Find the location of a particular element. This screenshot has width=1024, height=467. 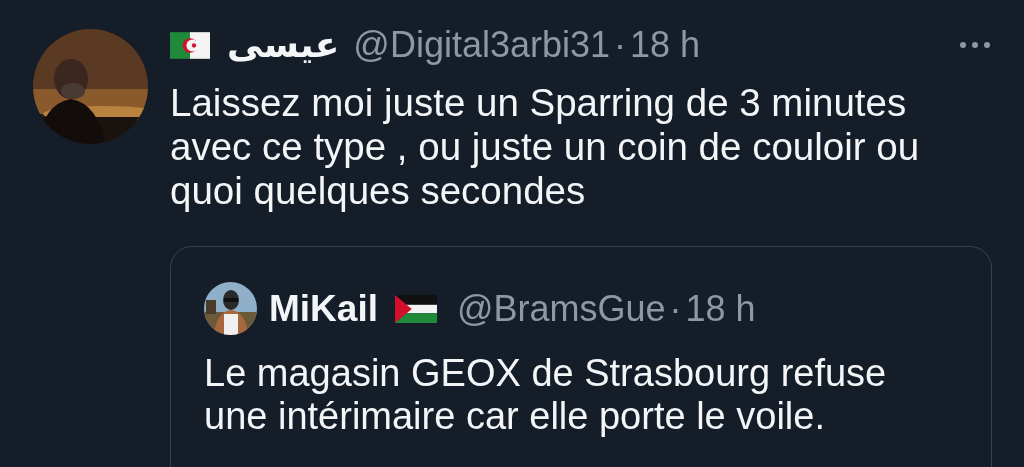

more-icon is located at coordinates (975, 45).